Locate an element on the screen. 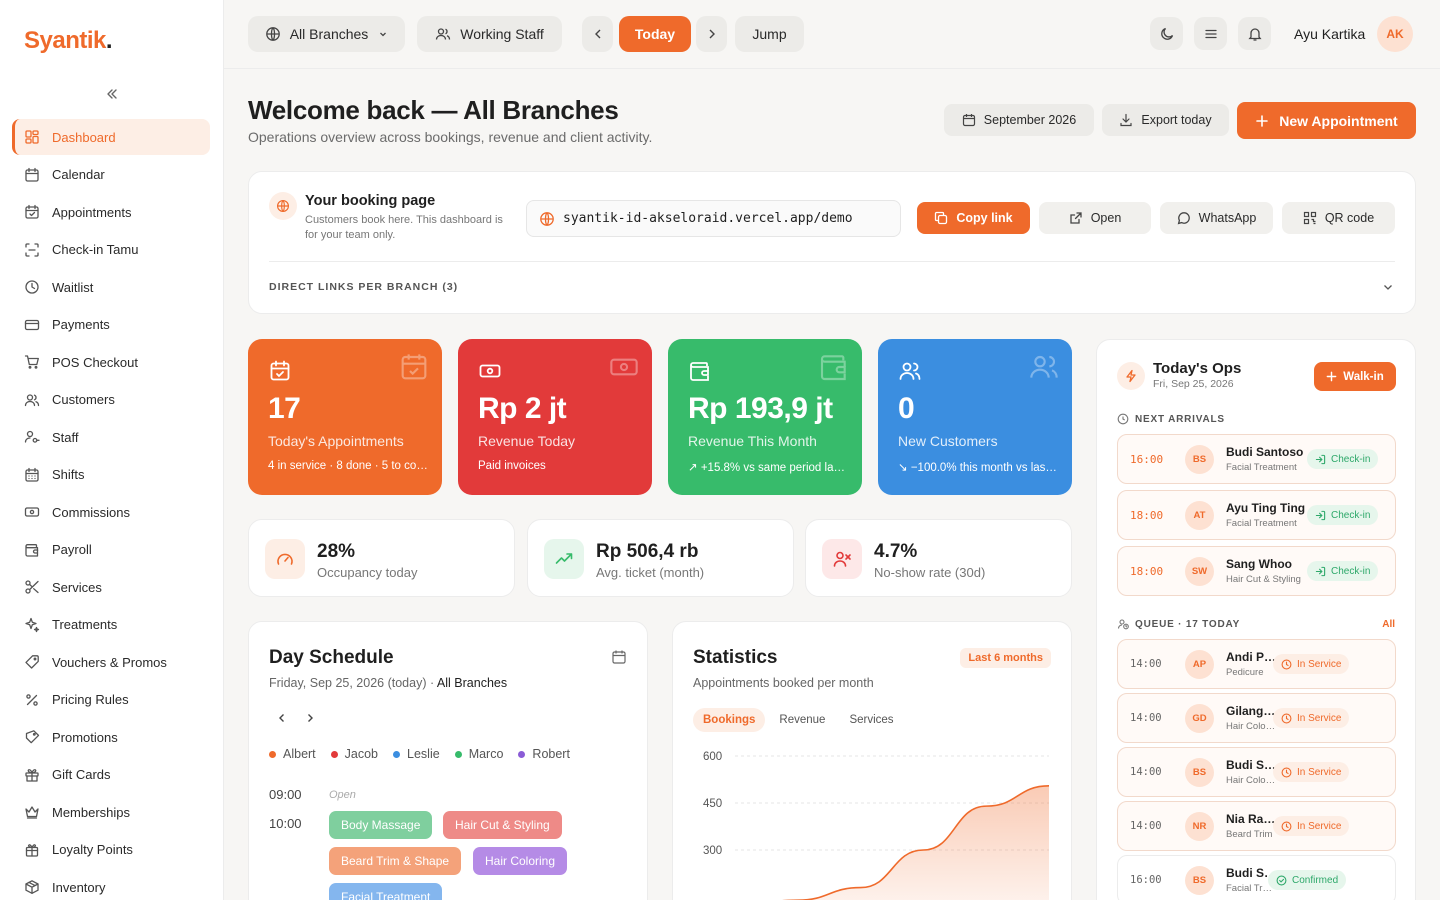 This screenshot has height=900, width=1440. sidebar-item-check-in-tamu: Check-in Tamu is located at coordinates (111, 250).